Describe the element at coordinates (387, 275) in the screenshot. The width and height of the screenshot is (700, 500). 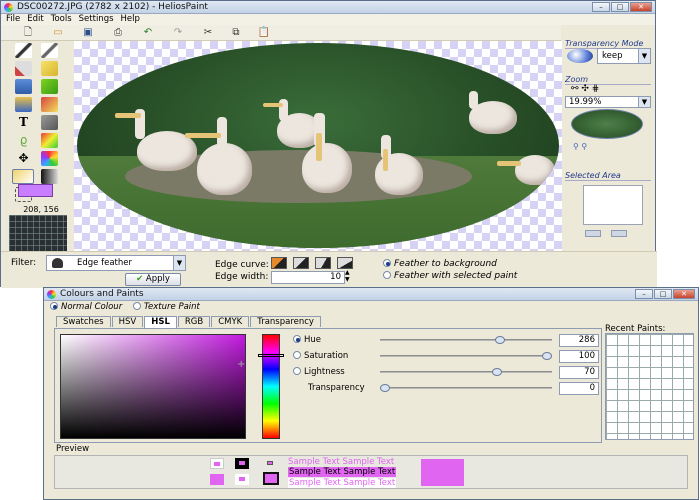
I see `feather-selected-radio` at that location.